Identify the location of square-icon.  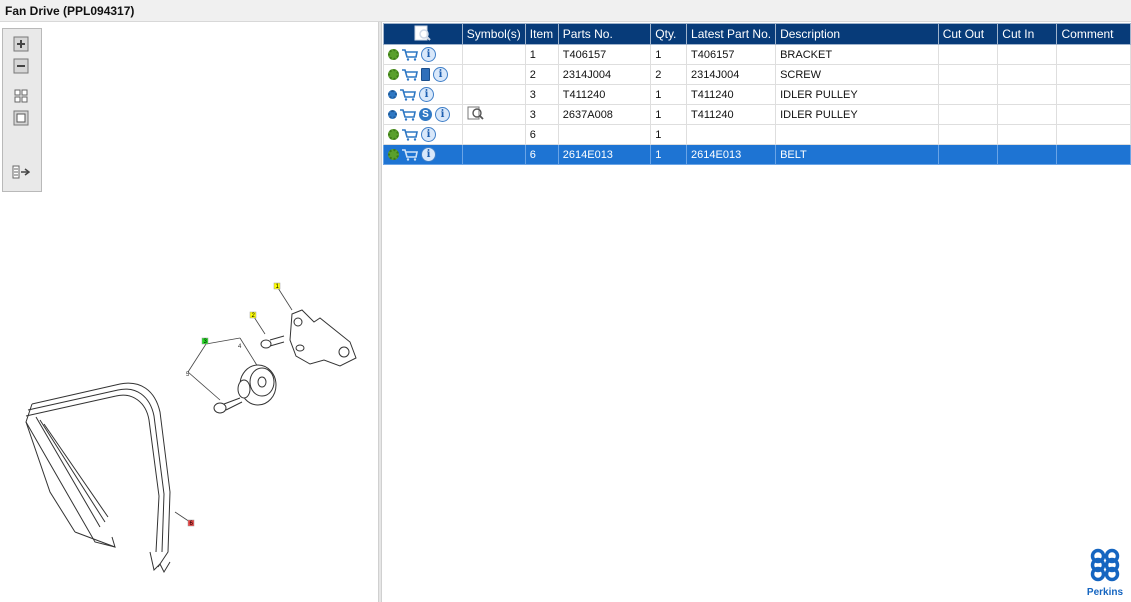
(21, 118).